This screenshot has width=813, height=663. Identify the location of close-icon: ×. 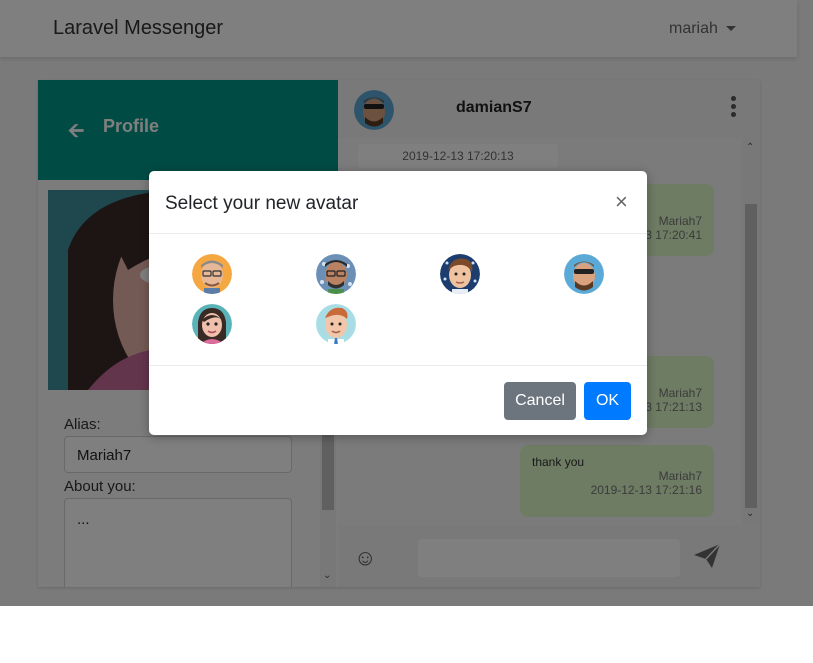
(621, 202).